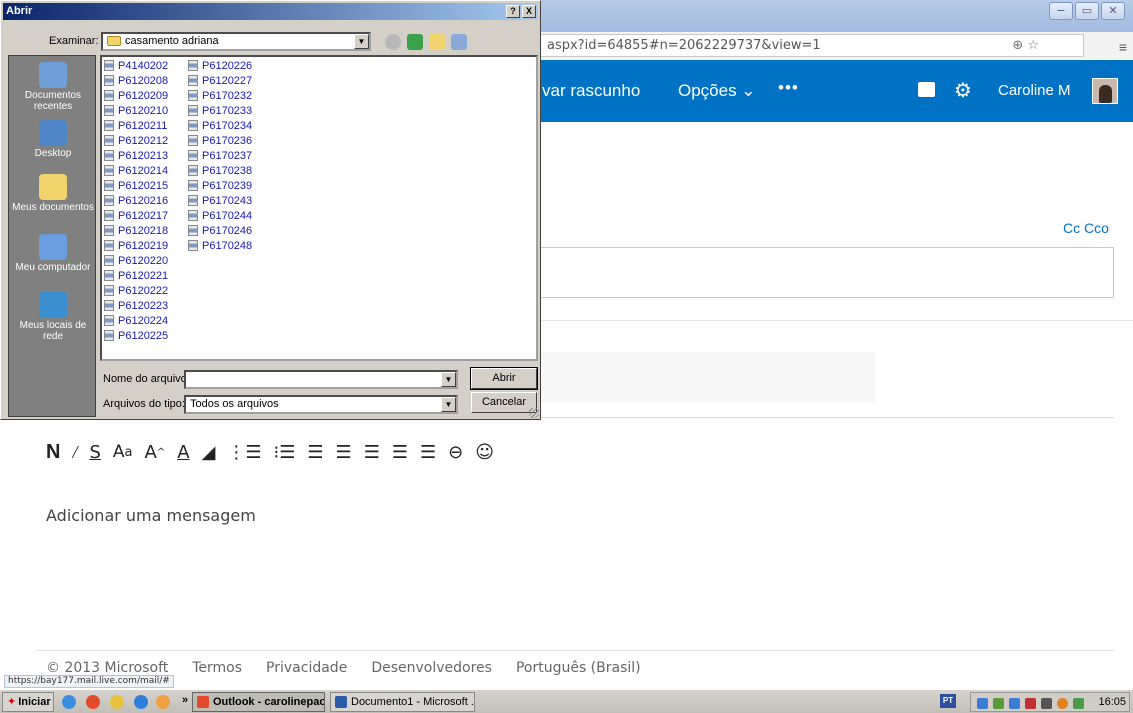 The height and width of the screenshot is (713, 1133). What do you see at coordinates (788, 88) in the screenshot?
I see `more-button: •••` at bounding box center [788, 88].